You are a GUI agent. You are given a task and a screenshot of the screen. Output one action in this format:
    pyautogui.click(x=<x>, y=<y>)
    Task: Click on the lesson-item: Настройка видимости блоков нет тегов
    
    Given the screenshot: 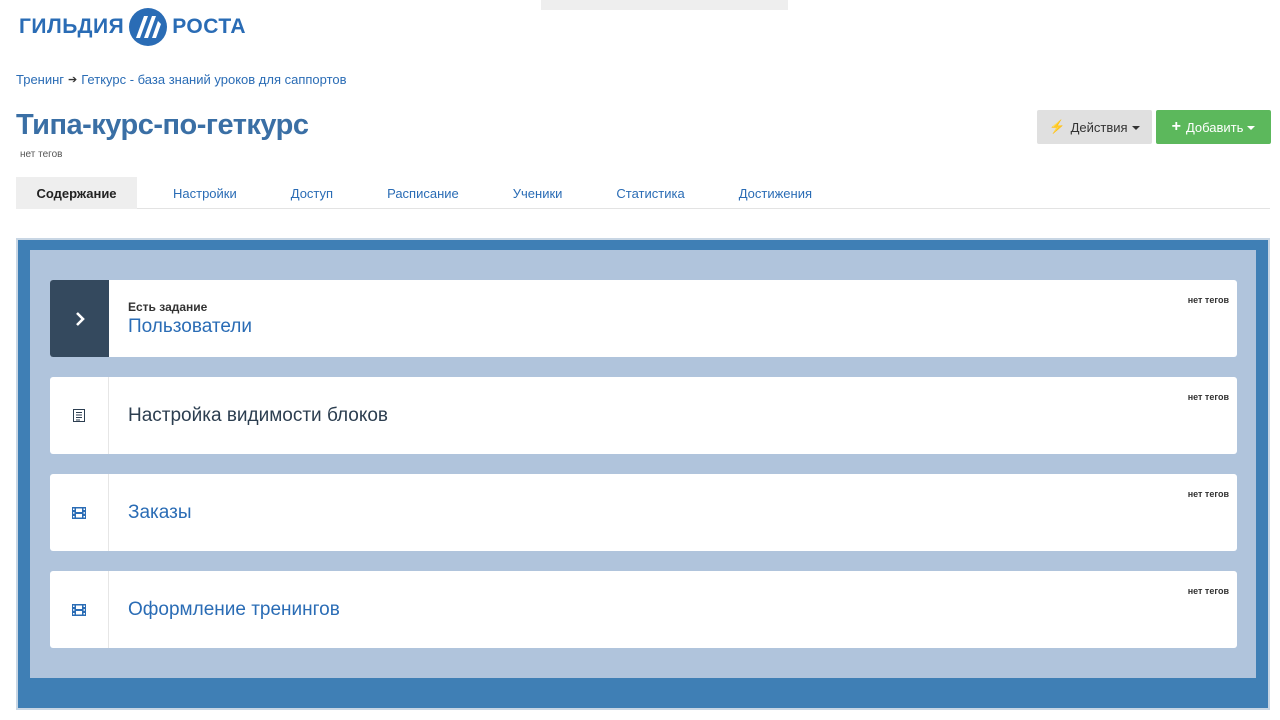 What is the action you would take?
    pyautogui.click(x=643, y=415)
    